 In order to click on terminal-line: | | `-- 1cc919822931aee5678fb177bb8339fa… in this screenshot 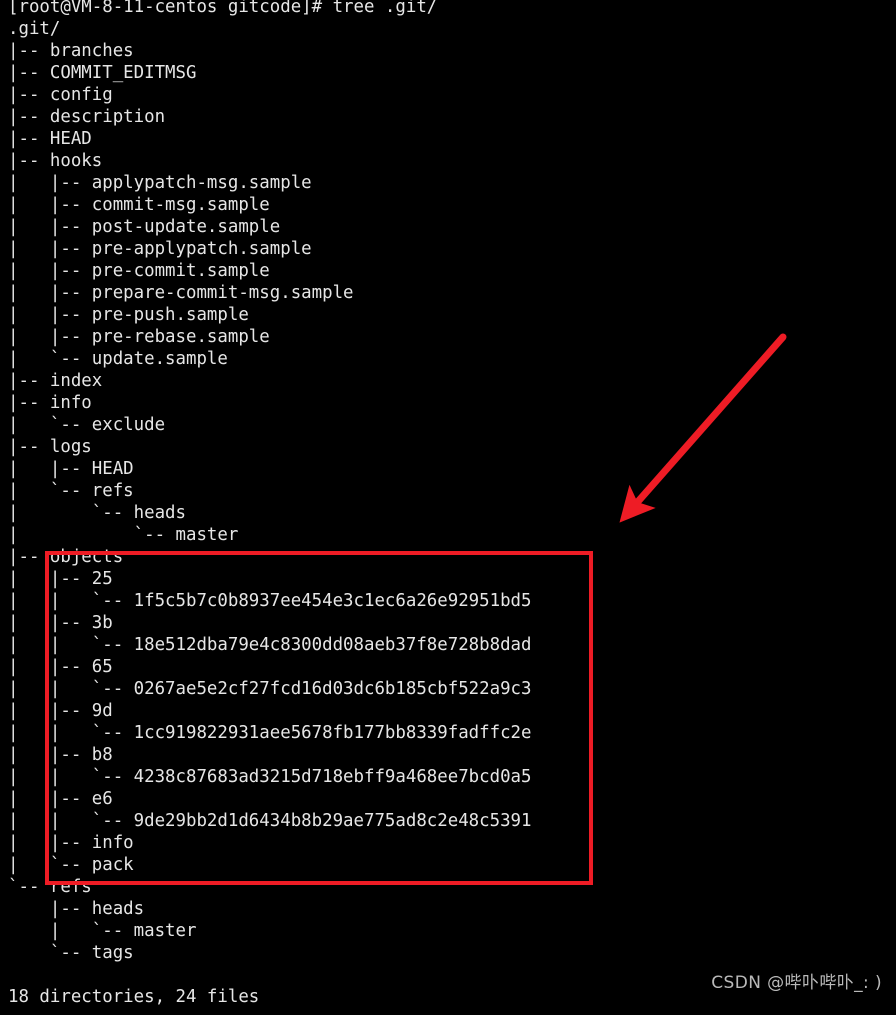, I will do `click(270, 733)`.